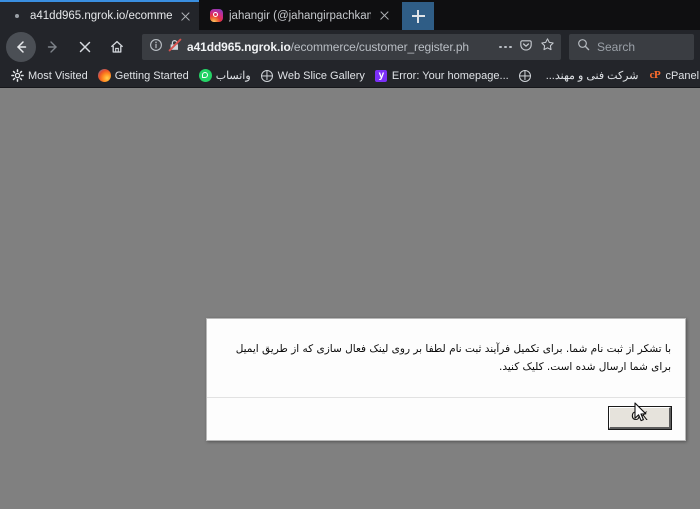 Image resolution: width=700 pixels, height=509 pixels. Describe the element at coordinates (418, 16) in the screenshot. I see `new-tab-button` at that location.